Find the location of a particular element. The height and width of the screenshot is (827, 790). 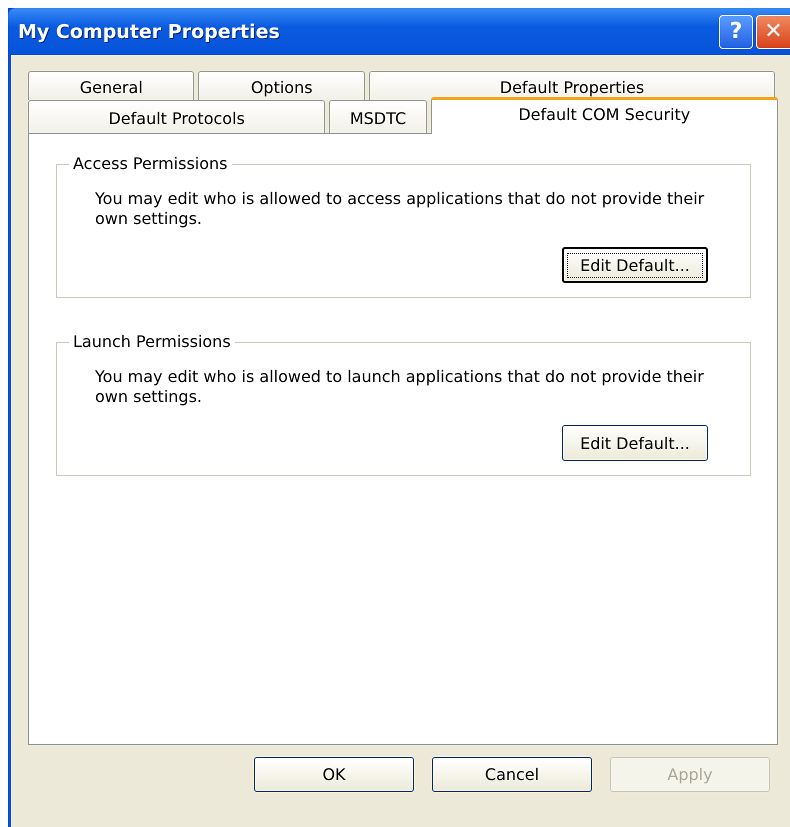

dialog-button: OK is located at coordinates (334, 774).